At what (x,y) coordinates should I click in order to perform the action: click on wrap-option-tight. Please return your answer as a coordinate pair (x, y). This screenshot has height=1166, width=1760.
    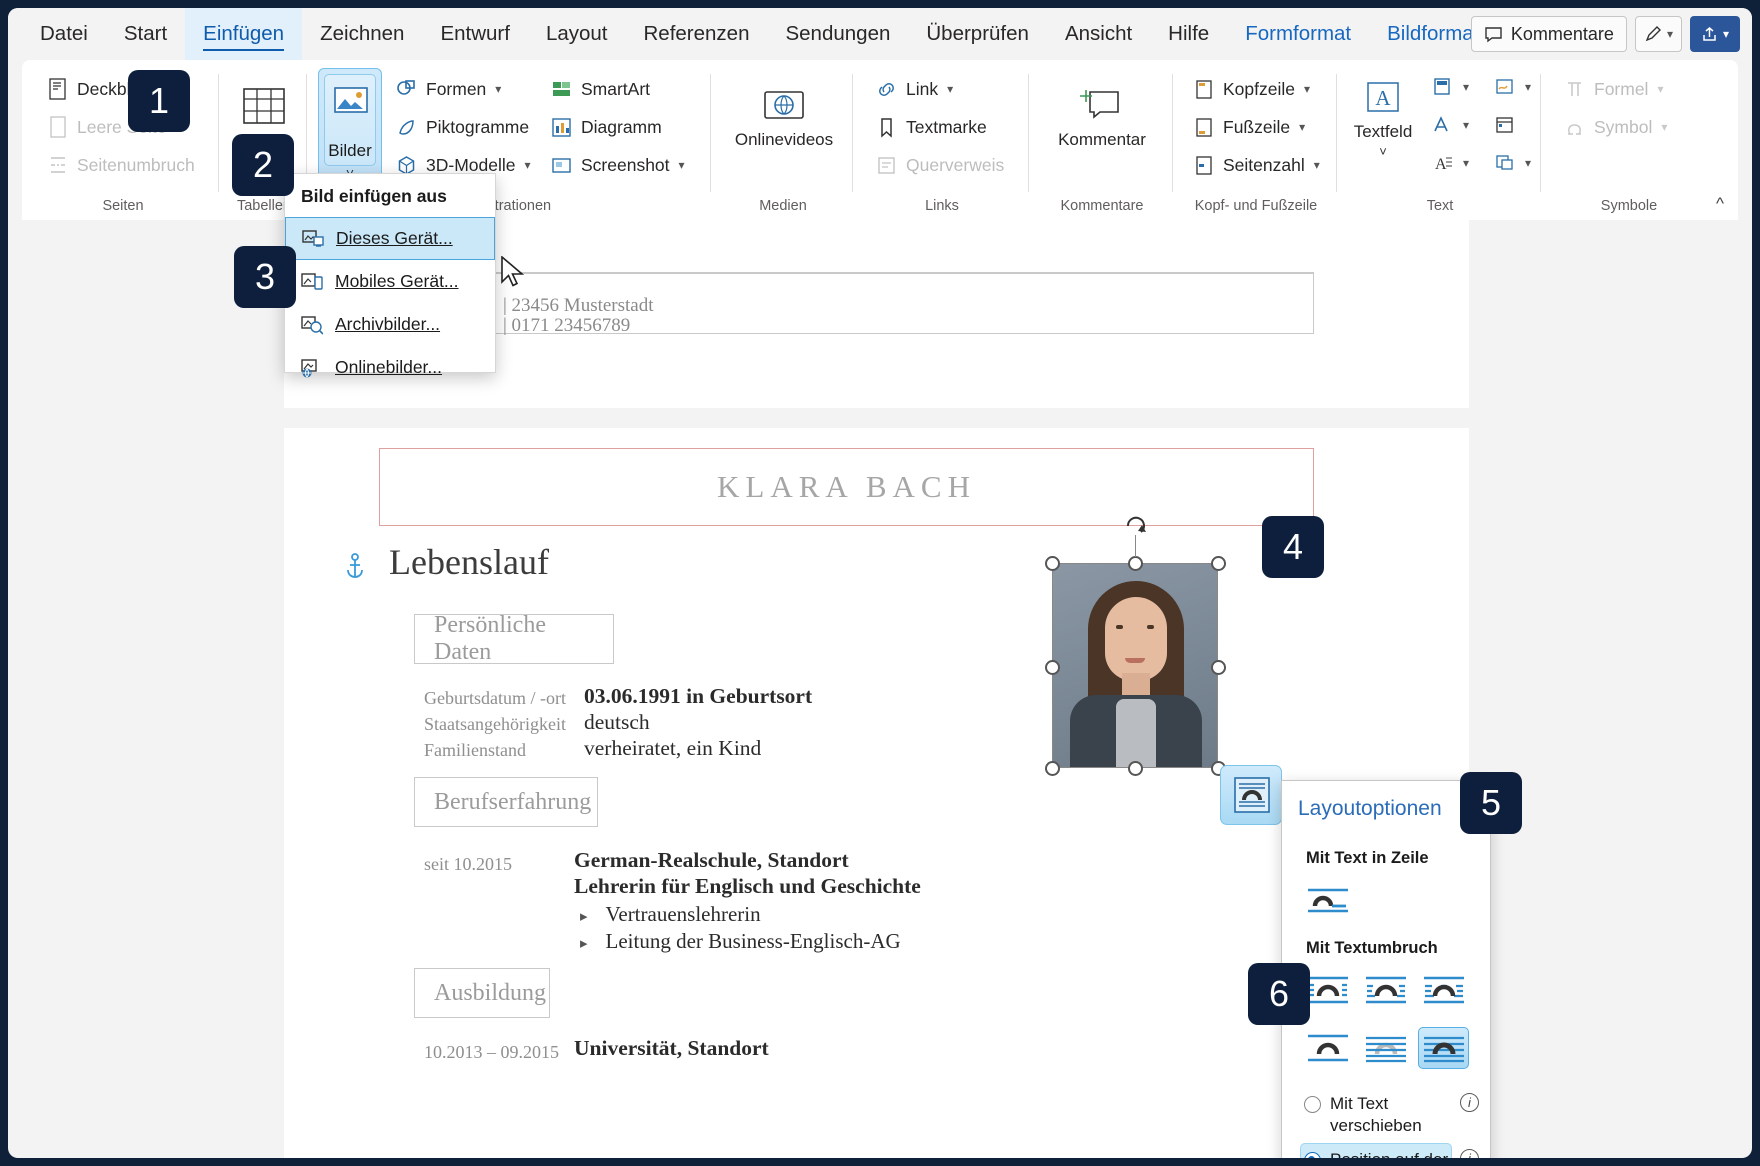
    Looking at the image, I should click on (1385, 990).